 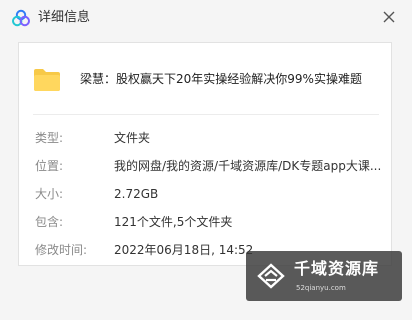 I want to click on contains-label: 包含:, so click(x=49, y=222).